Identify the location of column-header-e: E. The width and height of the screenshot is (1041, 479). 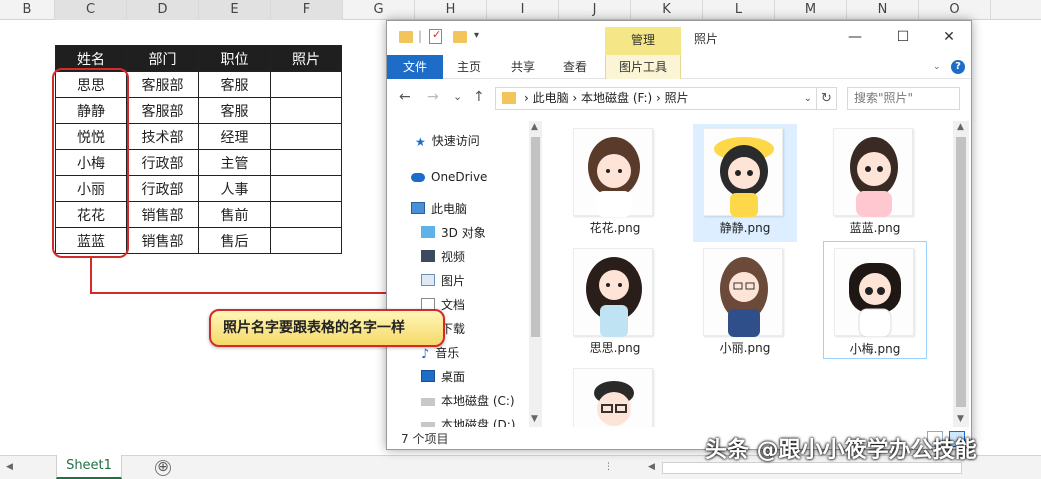
(235, 10).